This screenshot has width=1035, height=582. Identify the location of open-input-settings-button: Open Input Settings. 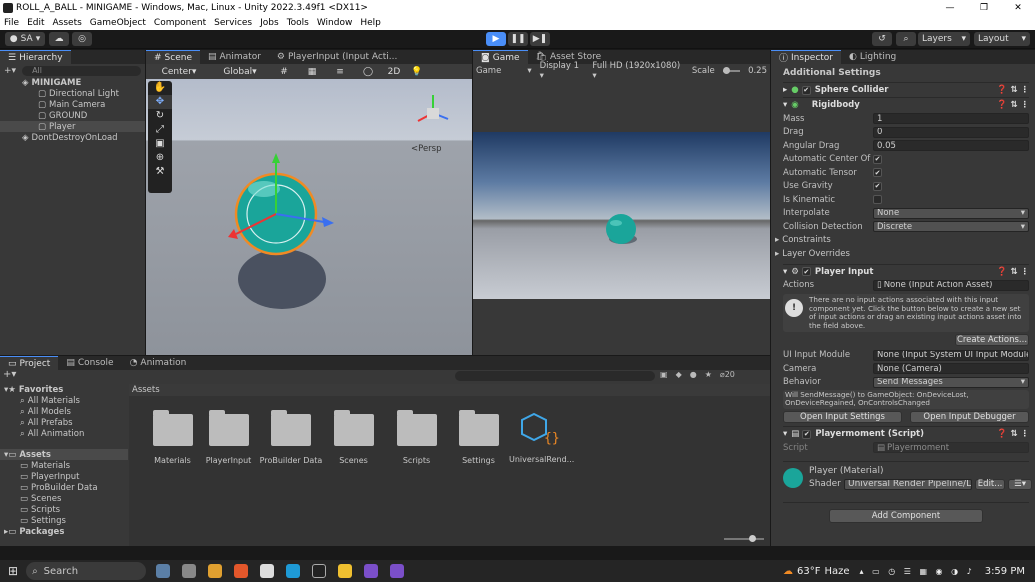
(842, 417).